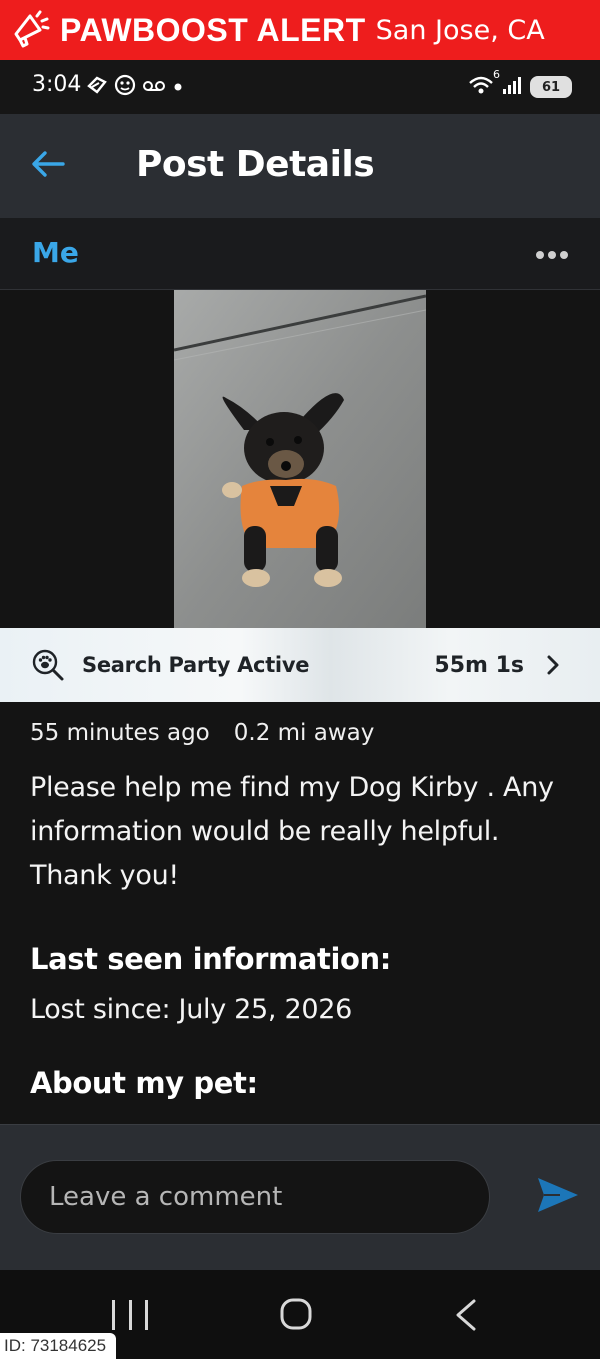 The height and width of the screenshot is (1359, 600). Describe the element at coordinates (496, 74) in the screenshot. I see `wifi-label: 6` at that location.